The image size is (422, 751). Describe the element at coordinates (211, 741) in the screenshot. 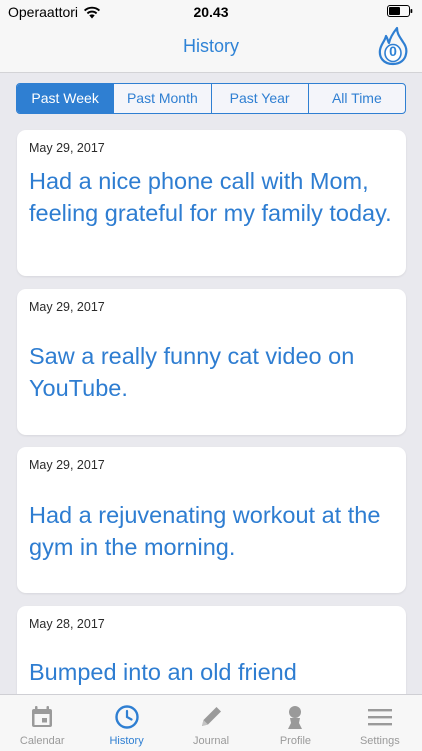

I see `tab-label: Journal` at that location.